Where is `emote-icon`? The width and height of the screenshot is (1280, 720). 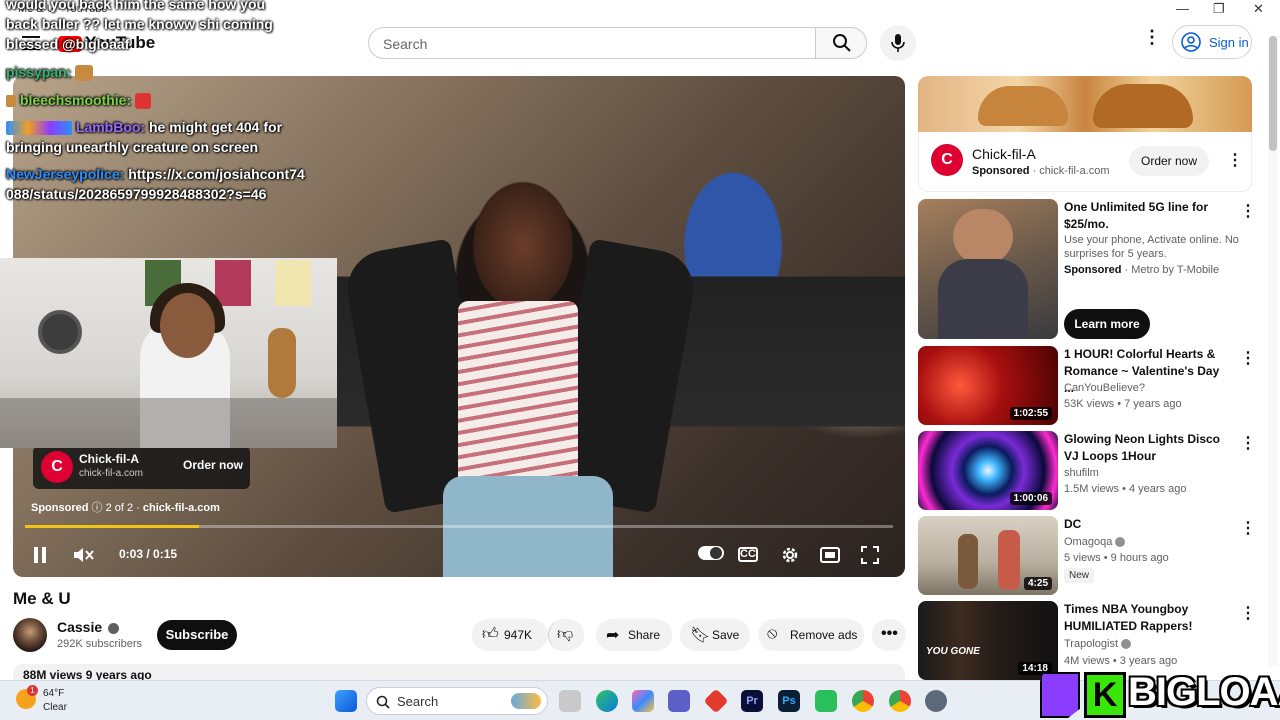
emote-icon is located at coordinates (84, 73).